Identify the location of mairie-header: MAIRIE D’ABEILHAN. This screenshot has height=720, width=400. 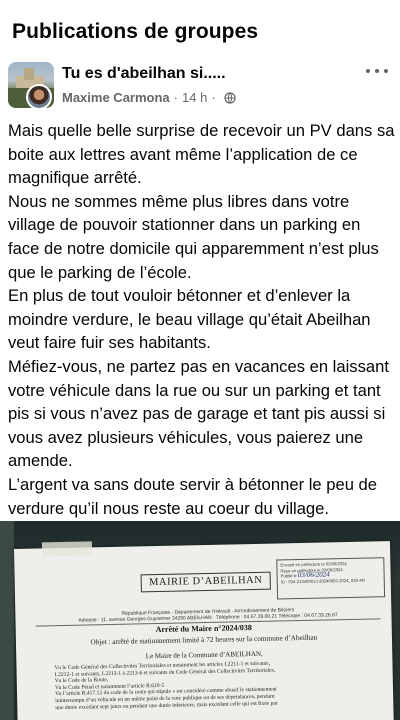
(205, 582).